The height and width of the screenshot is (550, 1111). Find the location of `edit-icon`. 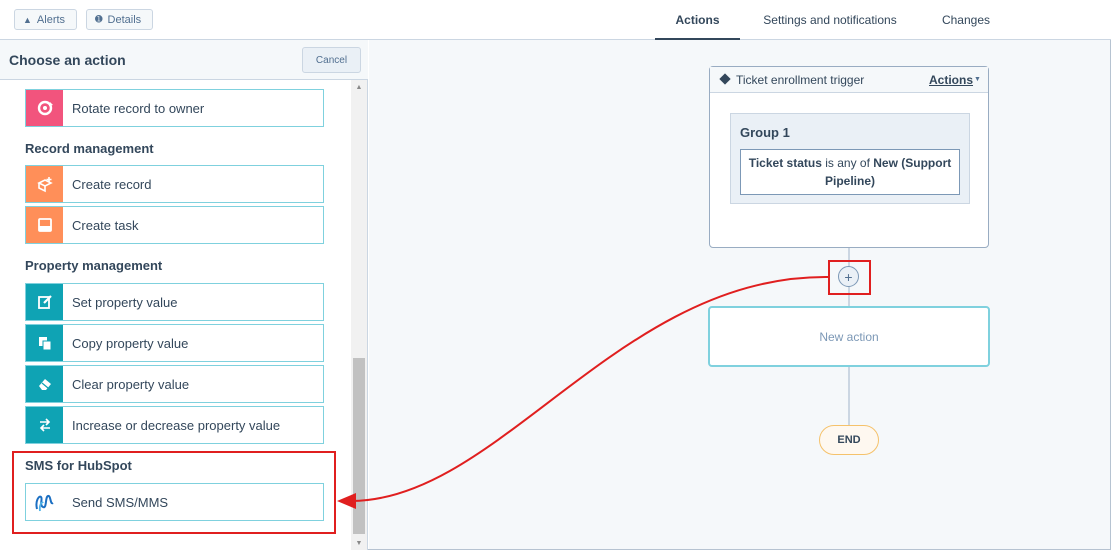

edit-icon is located at coordinates (44, 302).